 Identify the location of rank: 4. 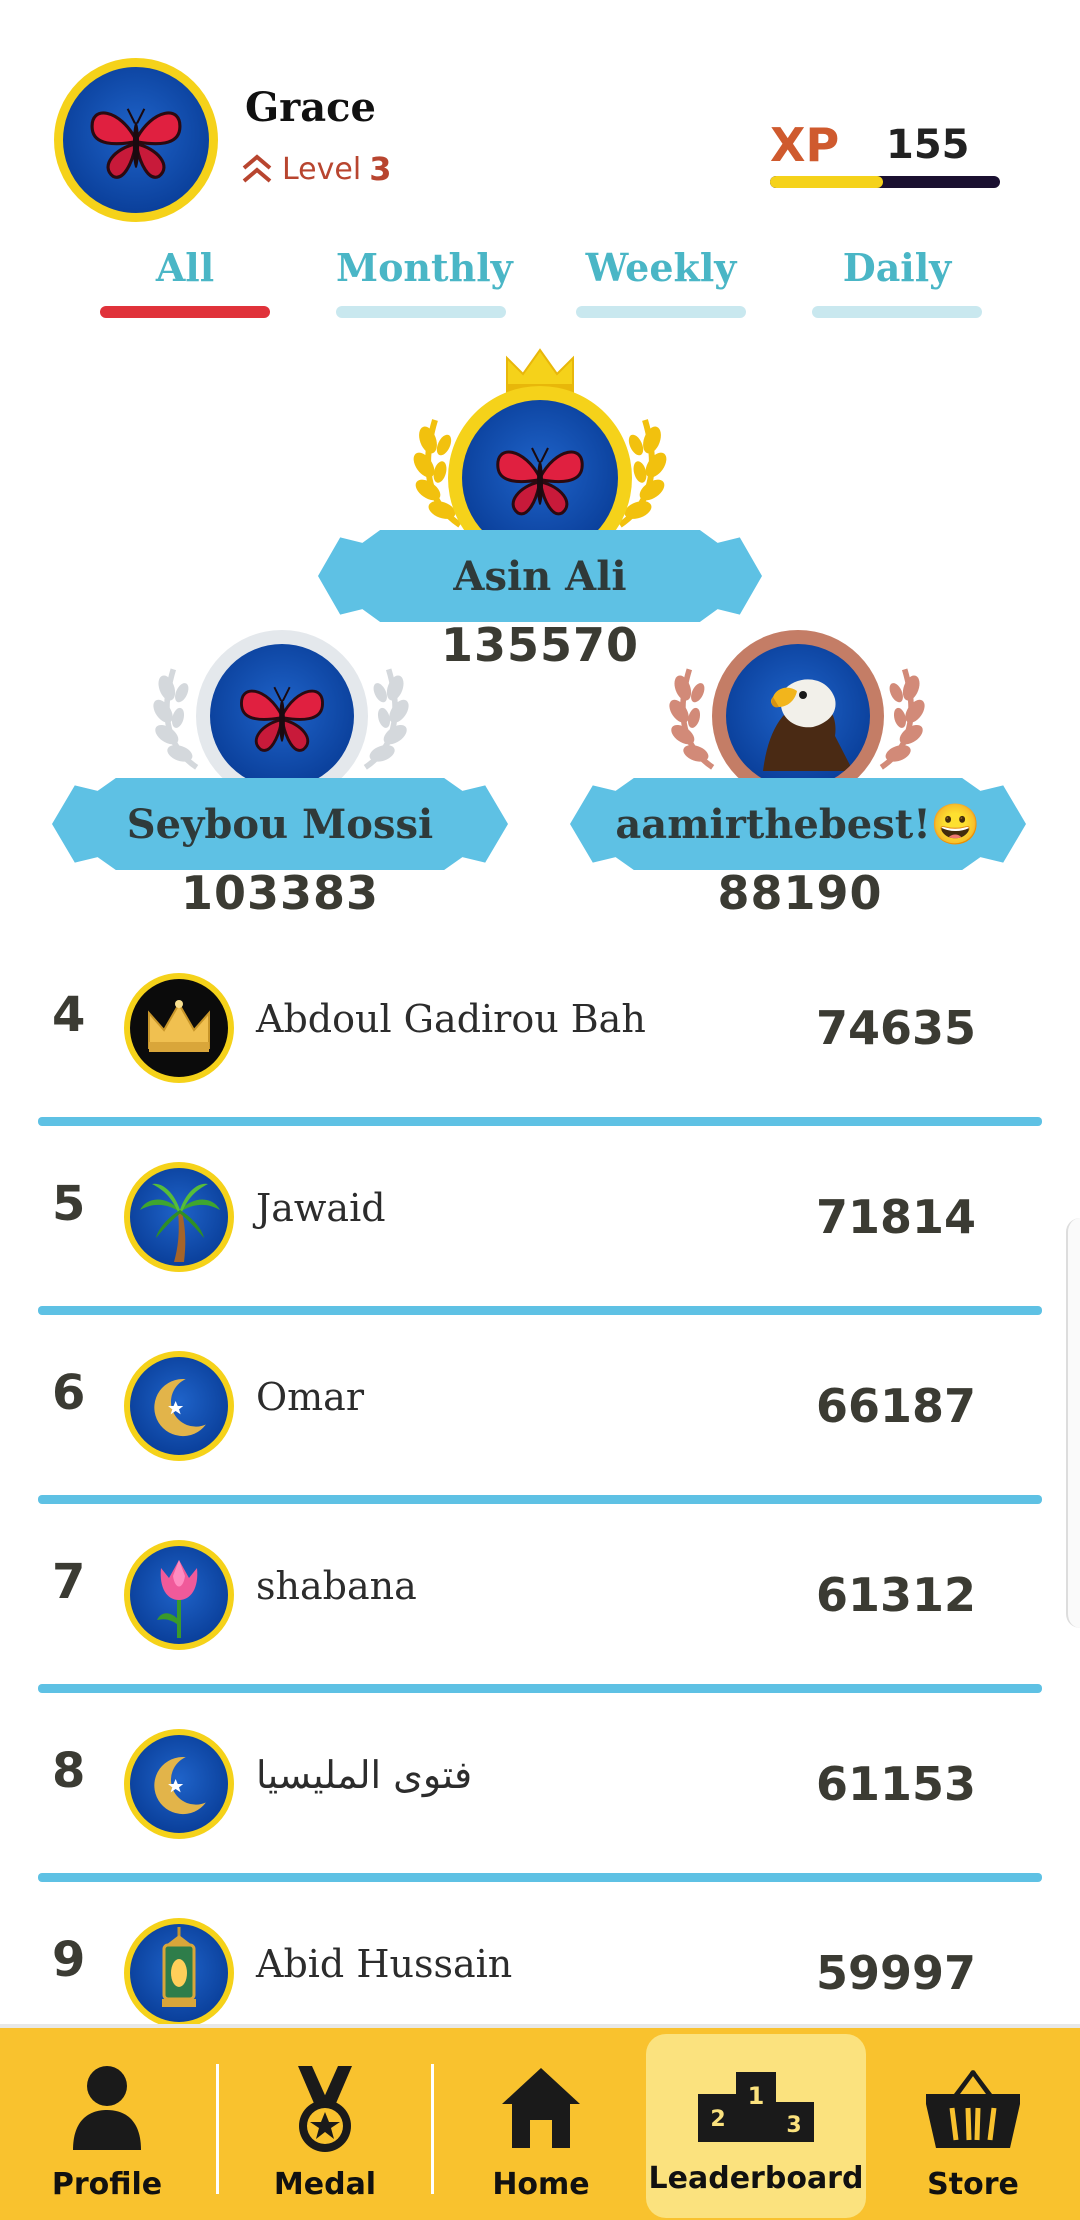
(69, 1015).